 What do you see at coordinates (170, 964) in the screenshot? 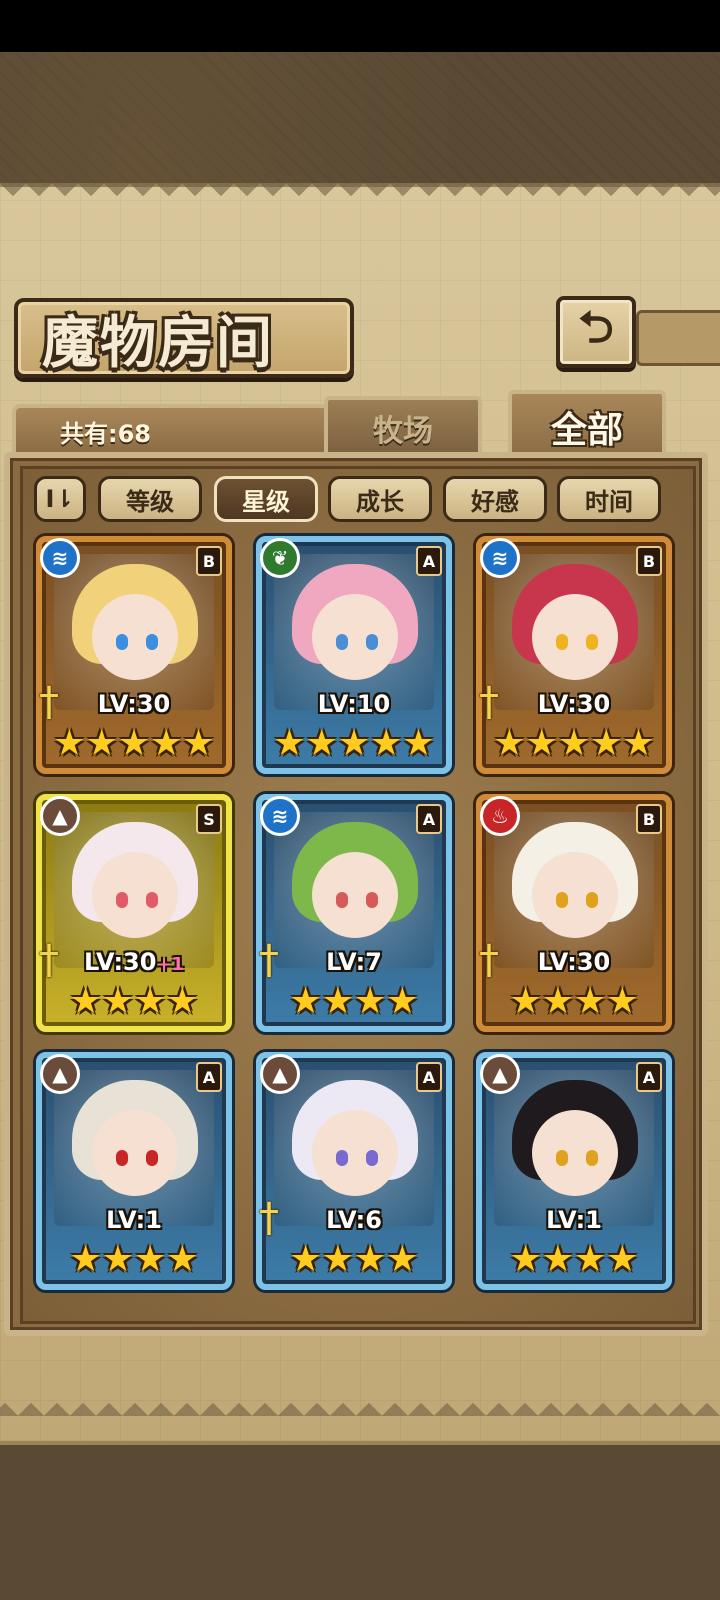
I see `level-bonus: +1` at bounding box center [170, 964].